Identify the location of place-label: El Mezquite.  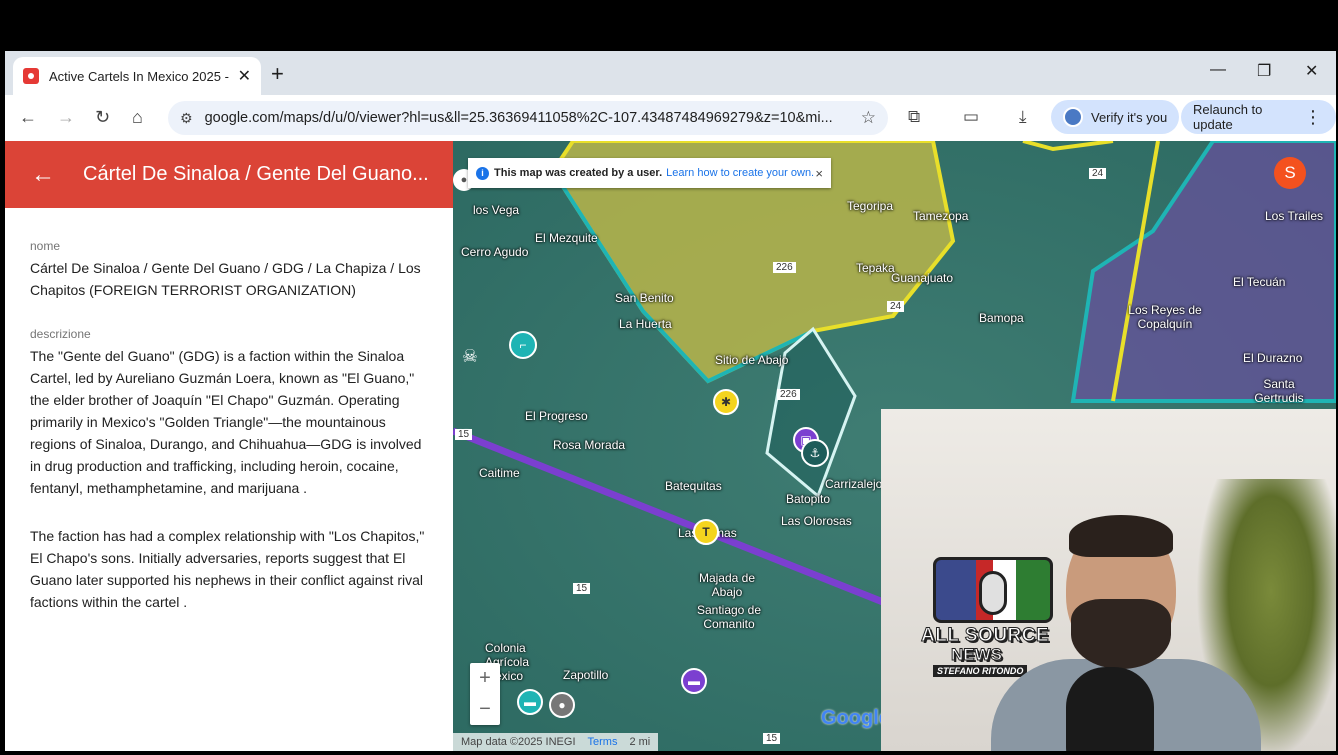
(566, 238).